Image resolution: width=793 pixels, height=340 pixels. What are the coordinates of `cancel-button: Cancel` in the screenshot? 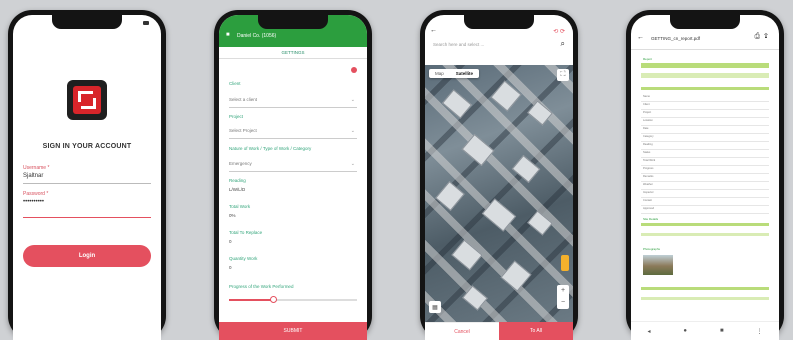 It's located at (462, 331).